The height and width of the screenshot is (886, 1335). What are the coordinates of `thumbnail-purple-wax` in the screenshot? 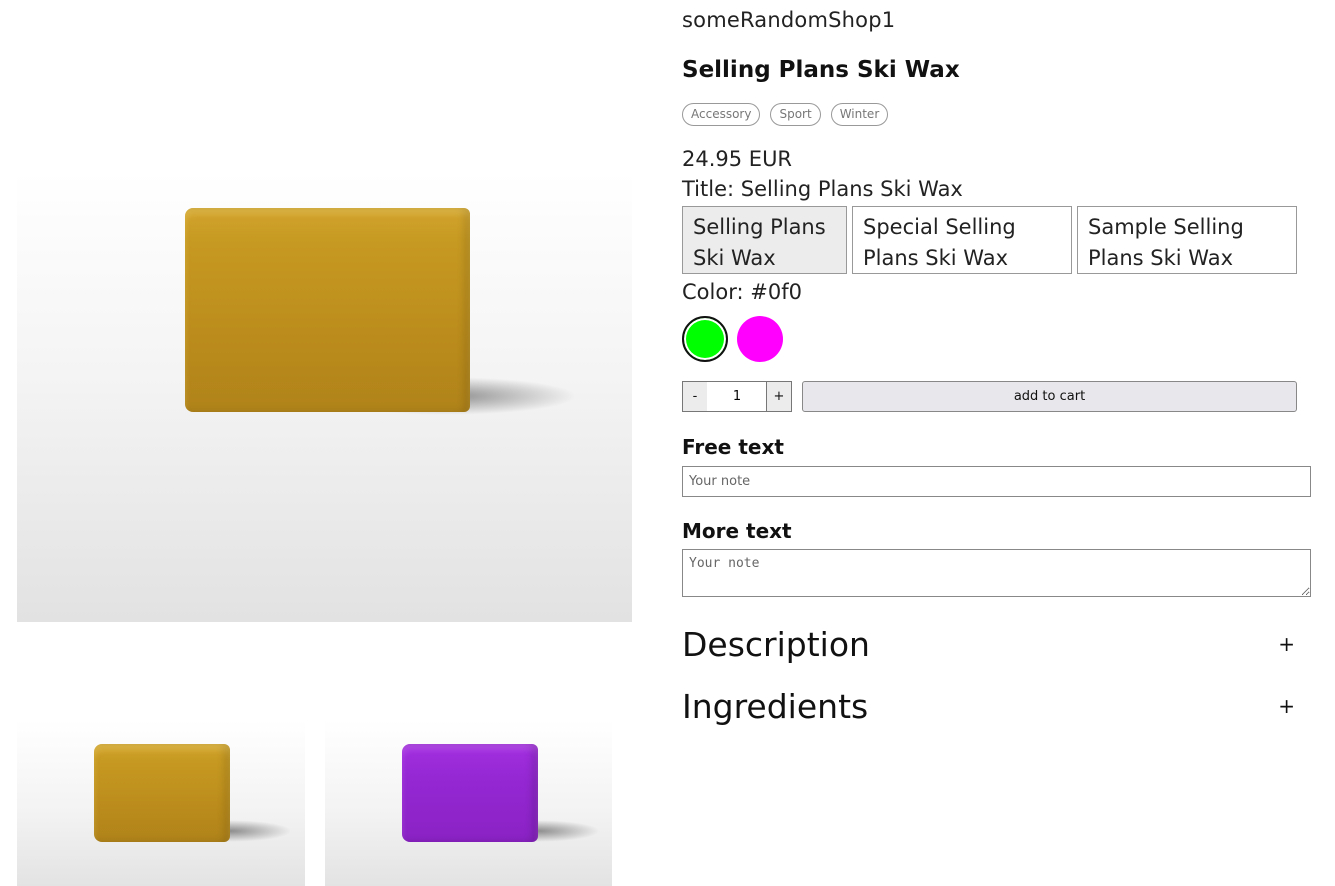 It's located at (468, 803).